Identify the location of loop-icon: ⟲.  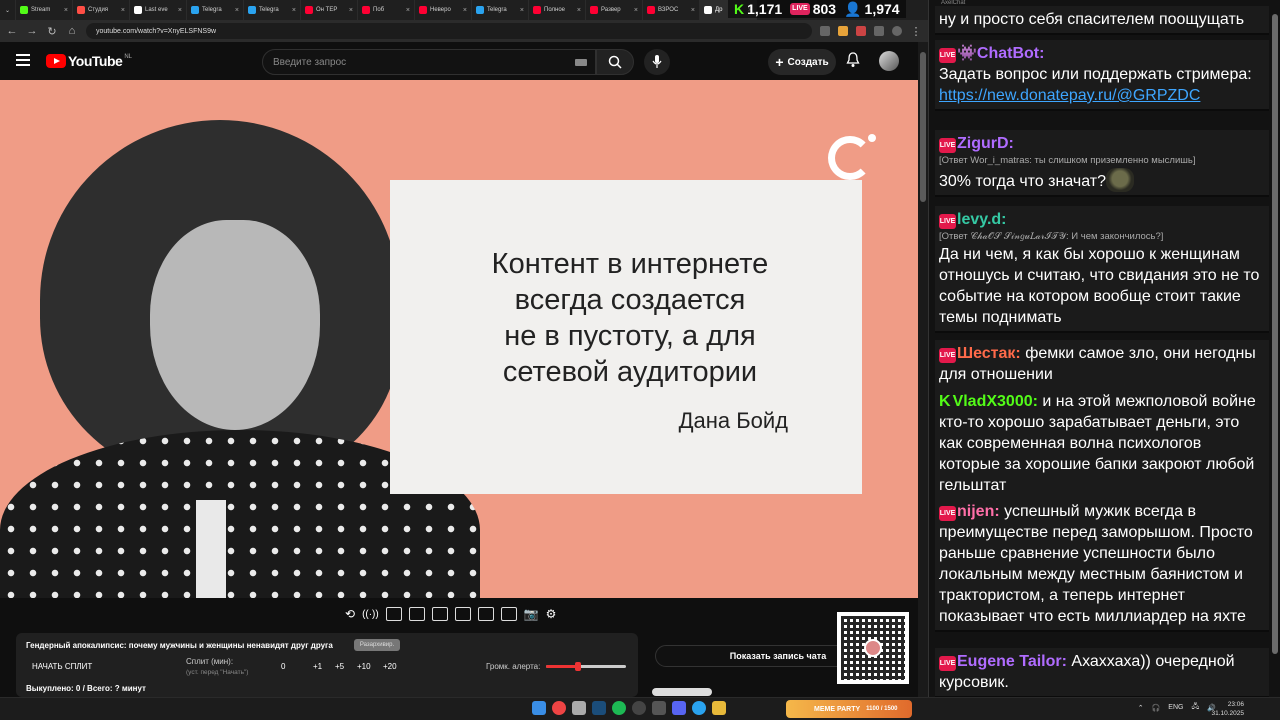
(350, 614).